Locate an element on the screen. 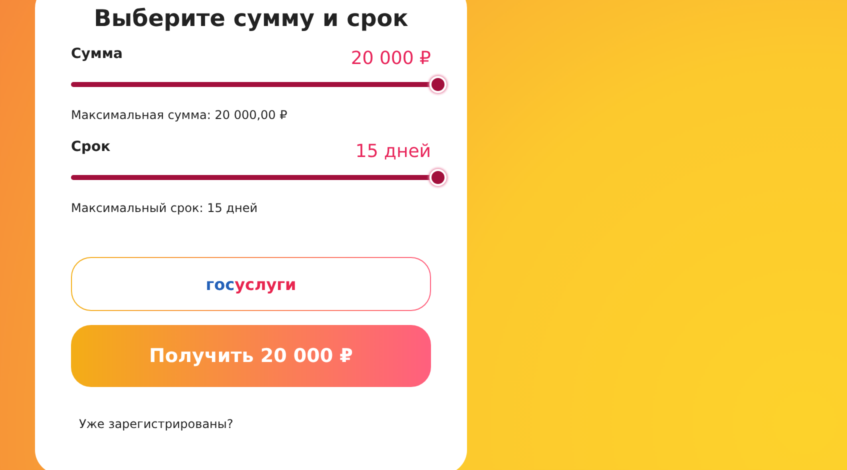 Image resolution: width=847 pixels, height=470 pixels. slider-note: Максимальная сумма: 20 000,00 ₽ is located at coordinates (179, 115).